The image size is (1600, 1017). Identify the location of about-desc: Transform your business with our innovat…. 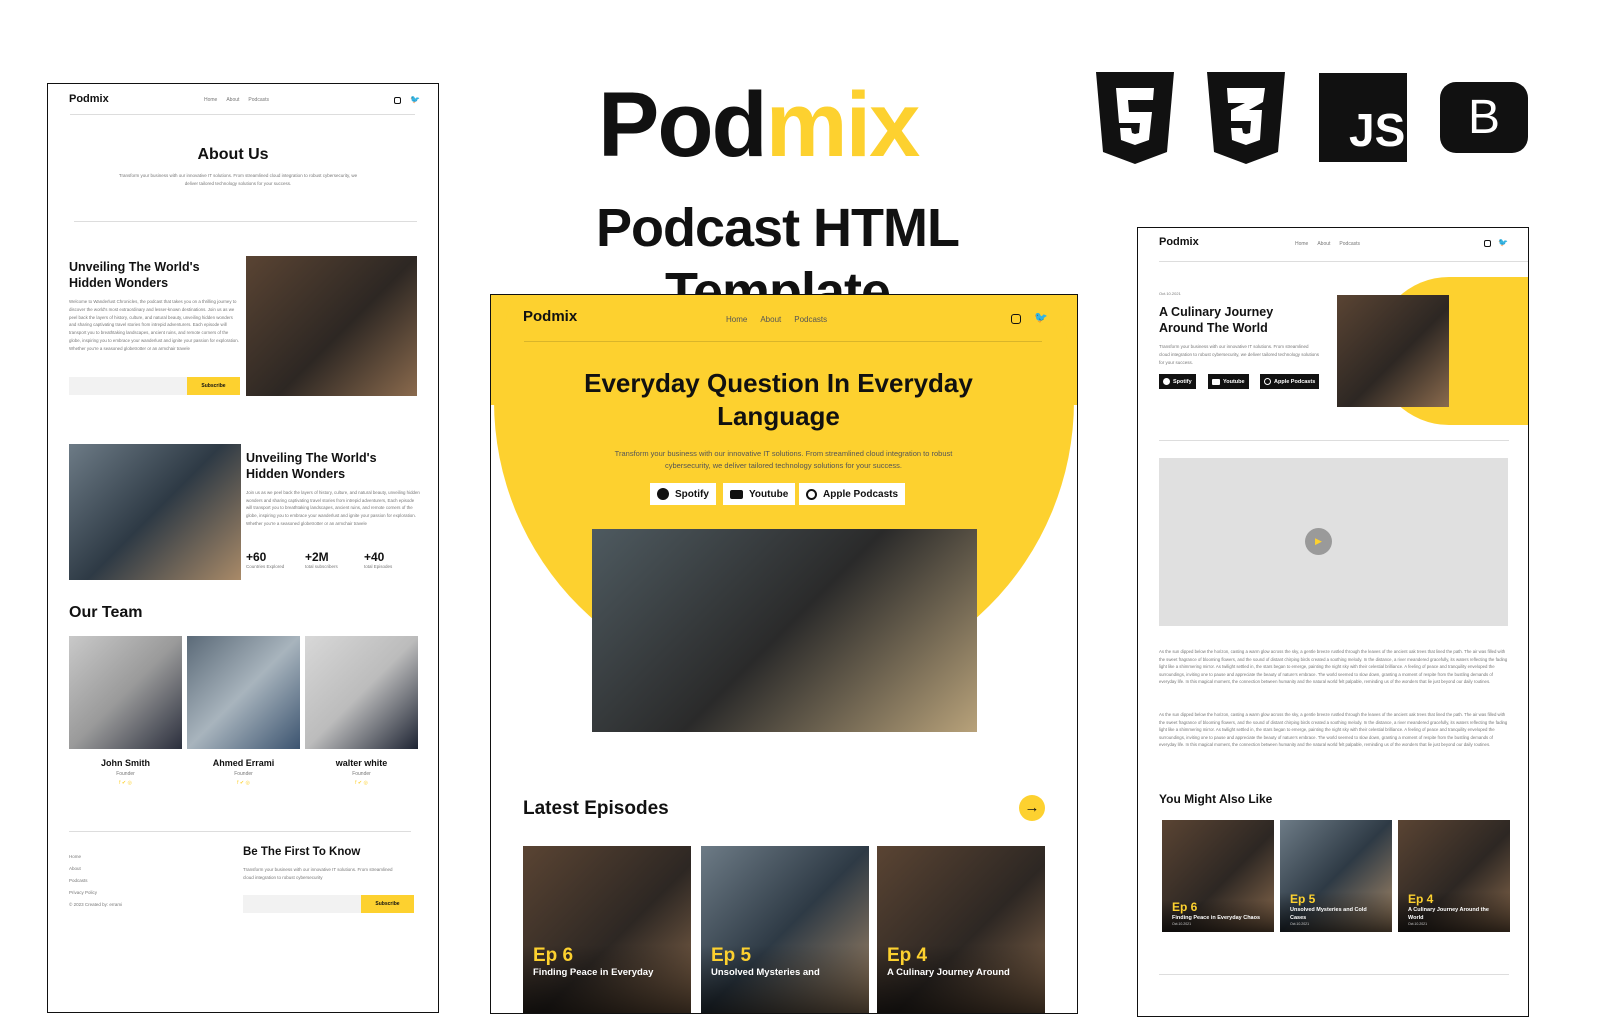
(238, 179).